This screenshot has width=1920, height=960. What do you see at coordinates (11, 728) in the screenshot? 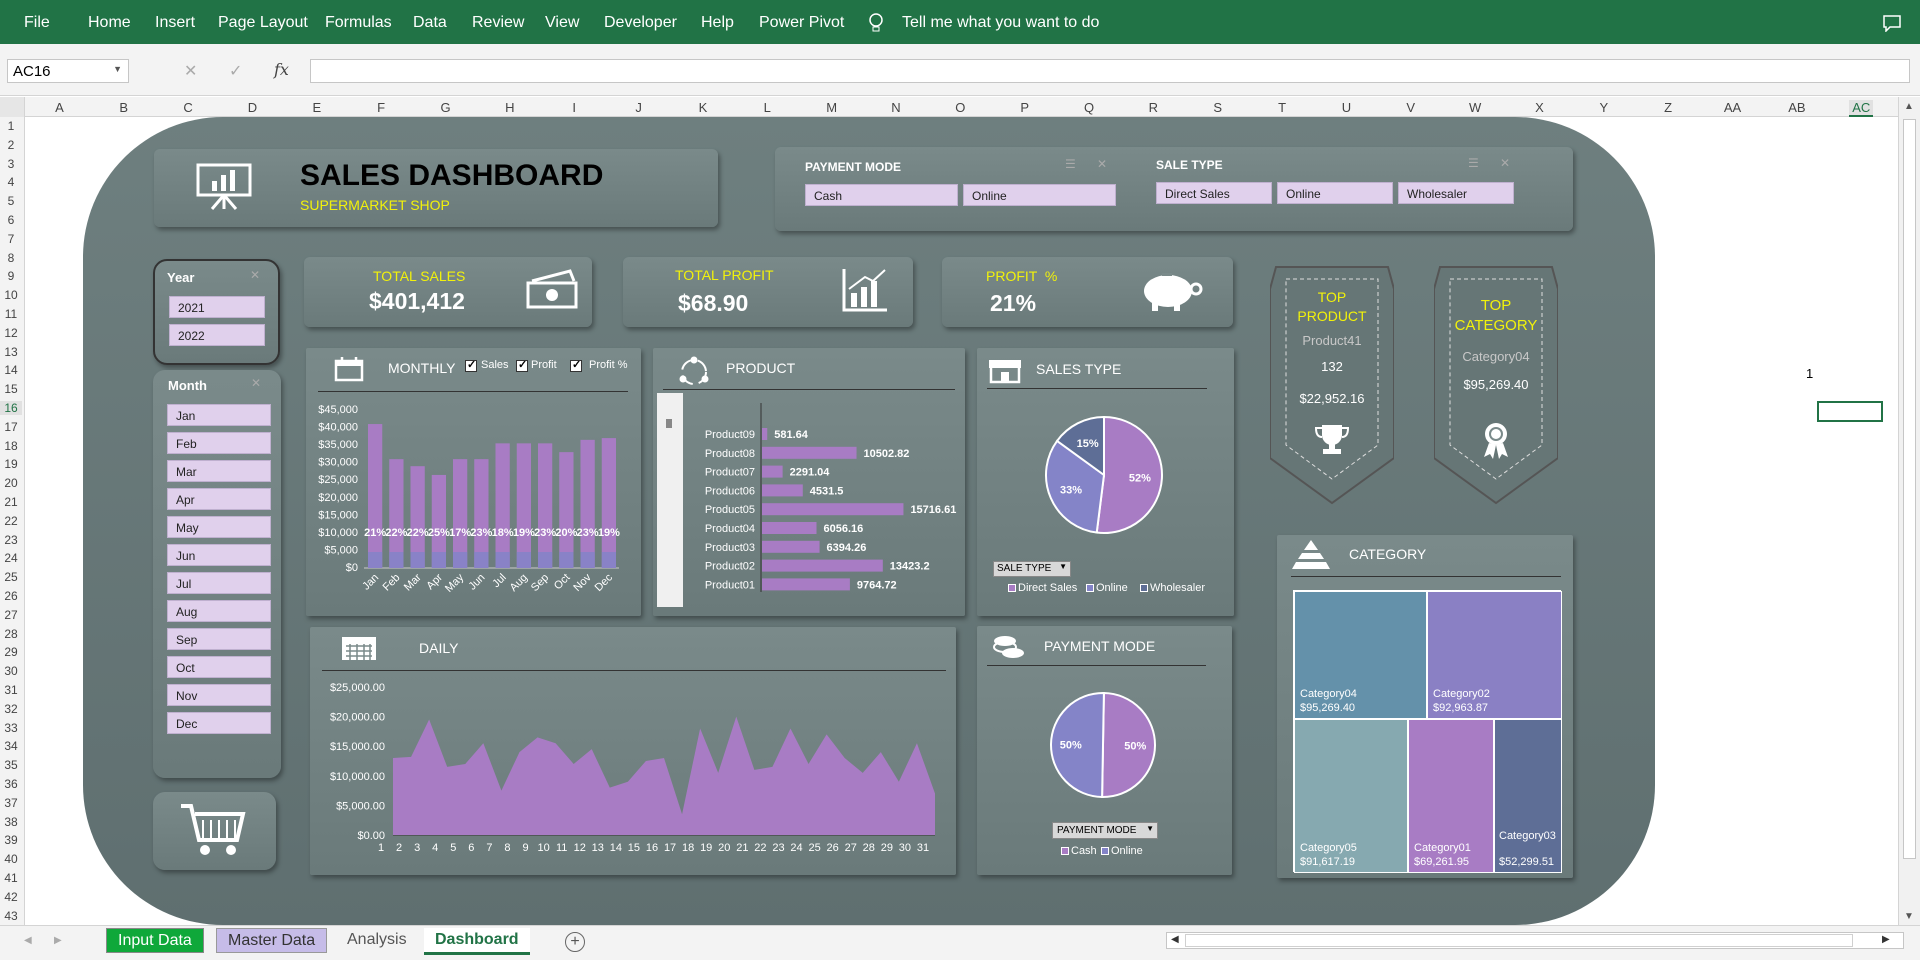
I see `row-header: 33` at bounding box center [11, 728].